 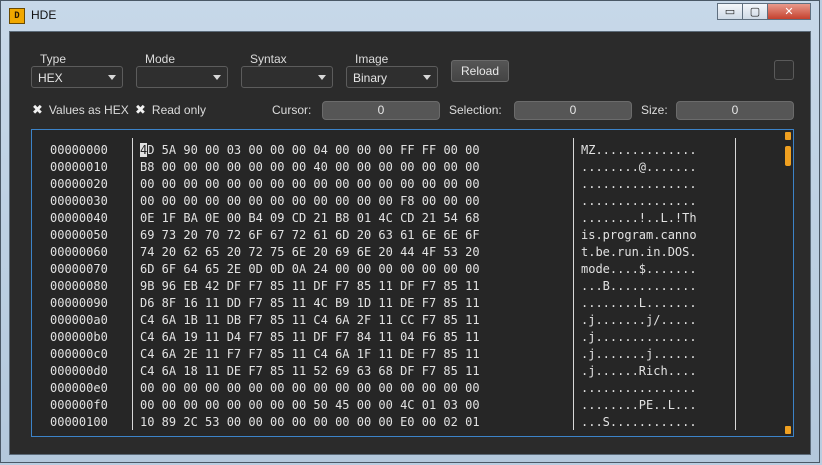 What do you see at coordinates (160, 59) in the screenshot?
I see `mode-label: Mode` at bounding box center [160, 59].